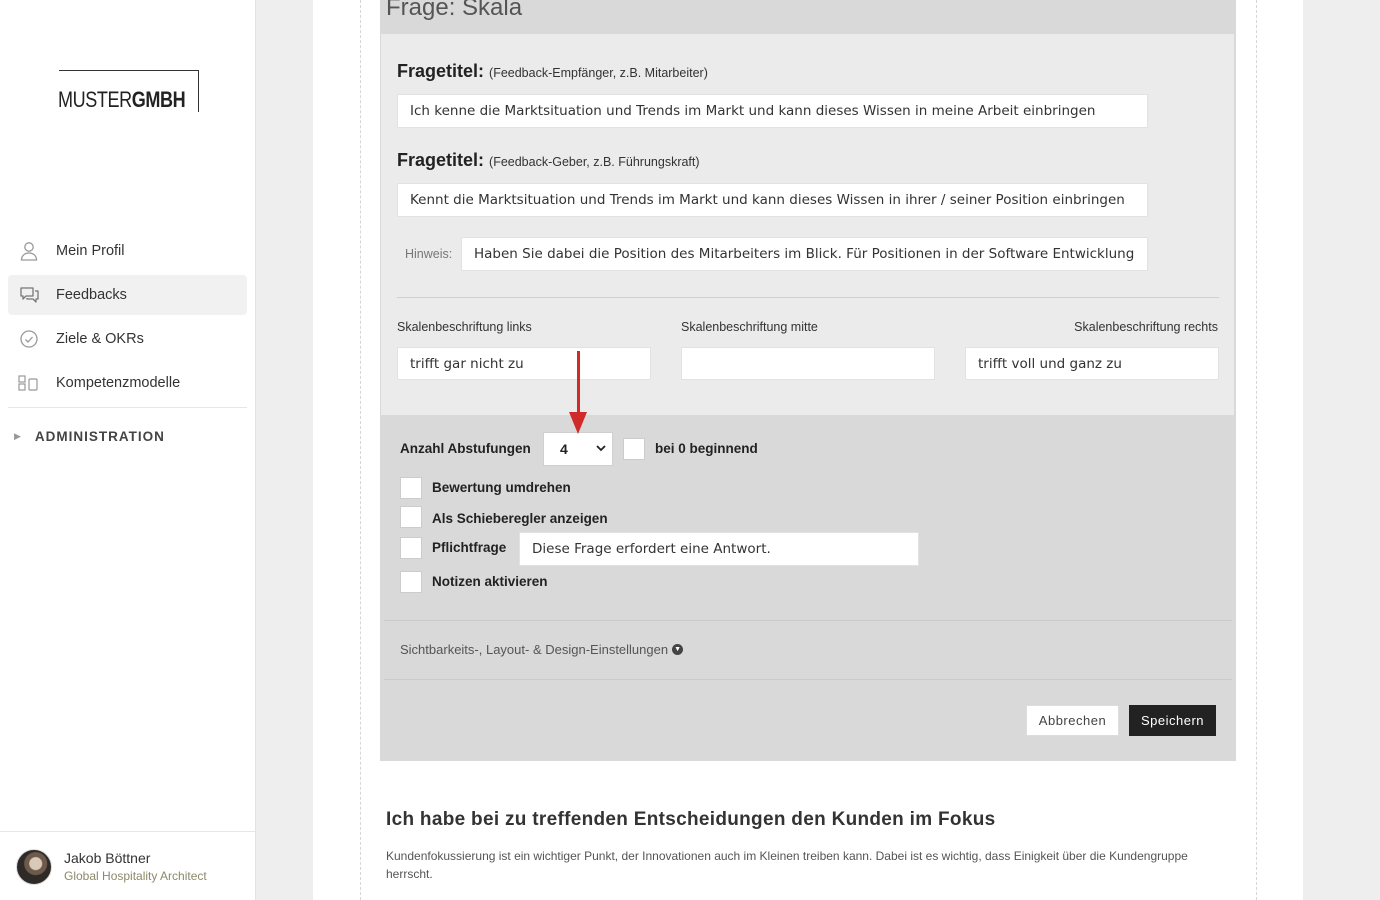  Describe the element at coordinates (127, 251) in the screenshot. I see `sidebar-item-mein-profil: Mein Profil` at that location.